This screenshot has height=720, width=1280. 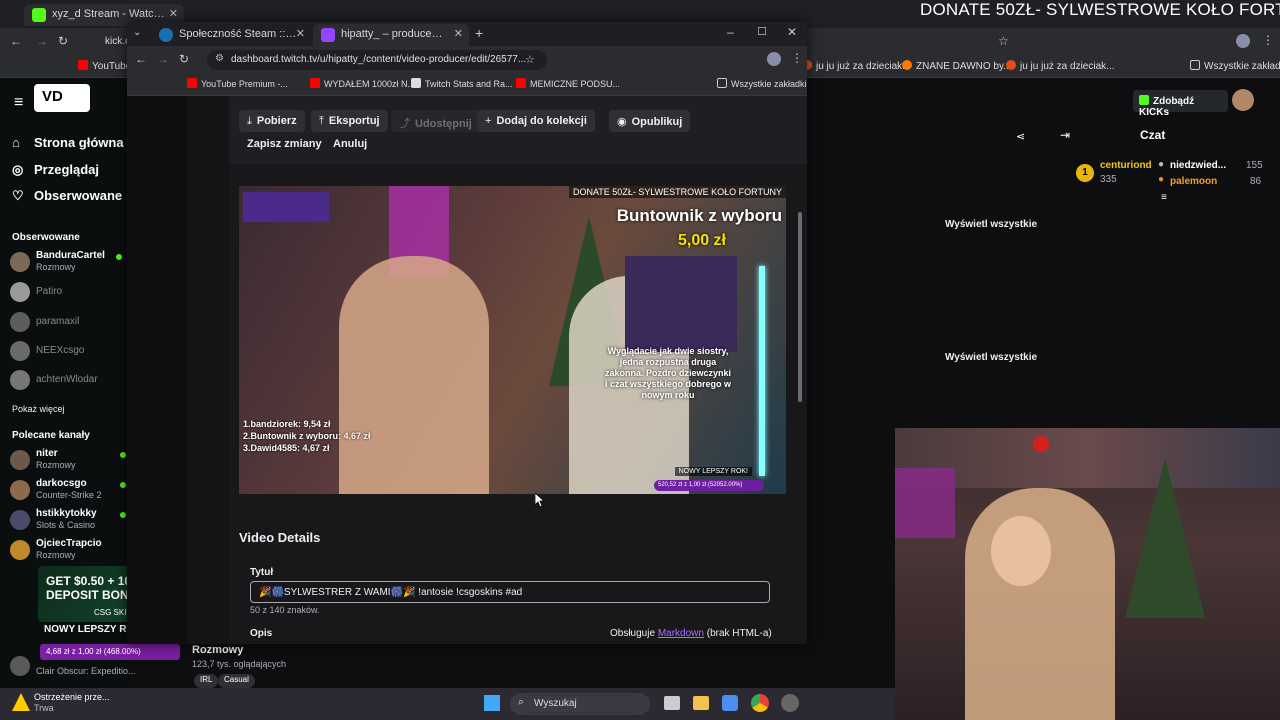 What do you see at coordinates (1020, 136) in the screenshot?
I see `share-icon: ⋖` at bounding box center [1020, 136].